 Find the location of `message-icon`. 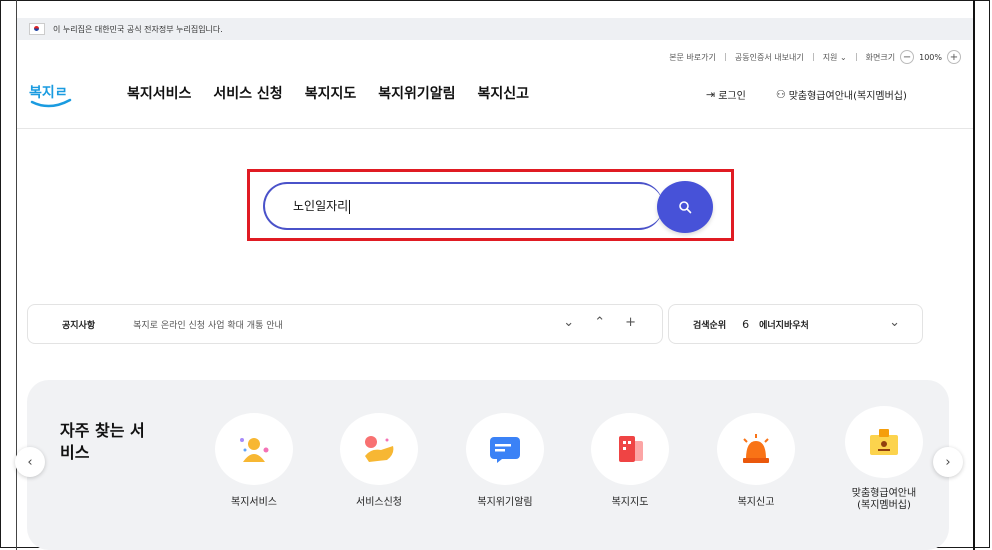

message-icon is located at coordinates (505, 450).